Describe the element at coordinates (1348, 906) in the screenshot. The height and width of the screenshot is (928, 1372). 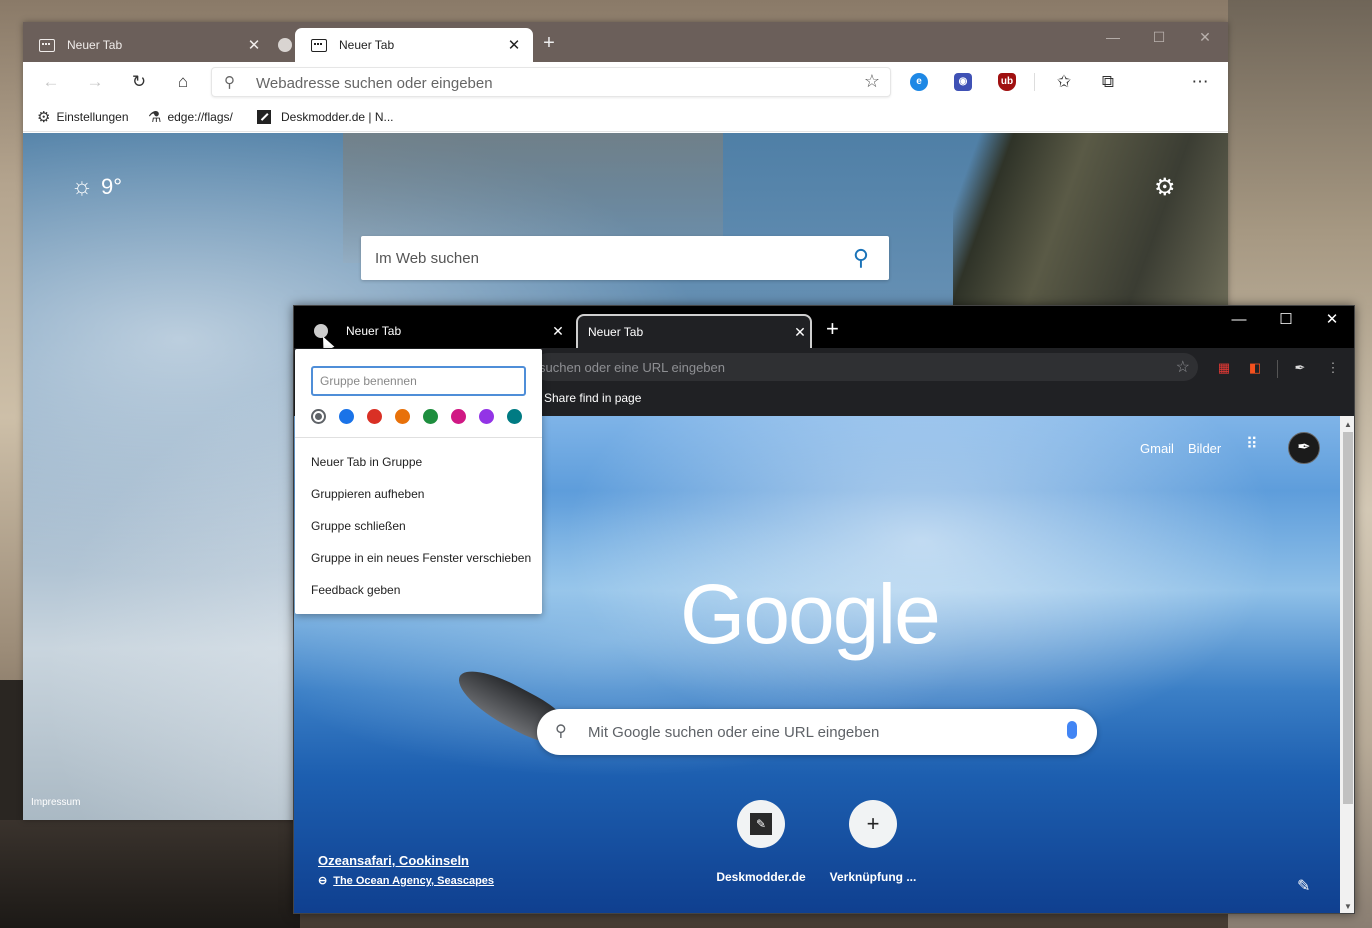
I see `scroll-down-arrow-icon: ▼` at that location.